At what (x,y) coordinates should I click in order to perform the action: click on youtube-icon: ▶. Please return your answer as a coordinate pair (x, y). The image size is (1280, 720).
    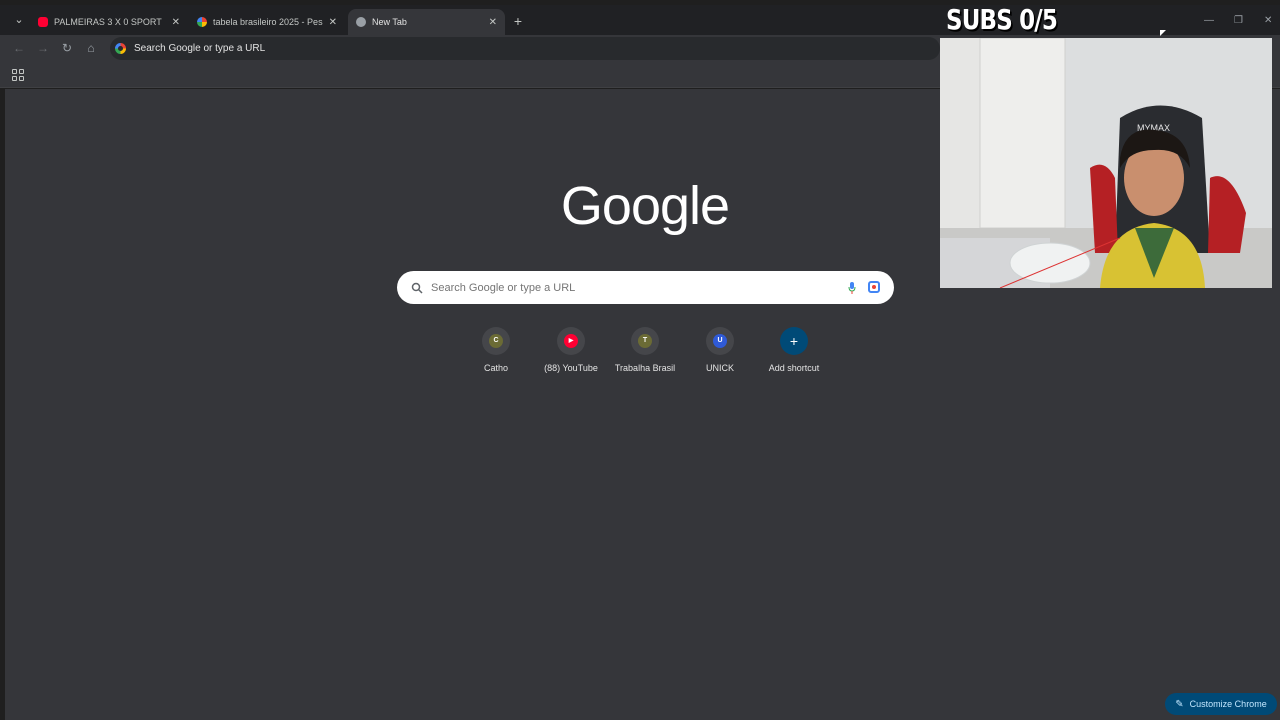
    Looking at the image, I should click on (571, 341).